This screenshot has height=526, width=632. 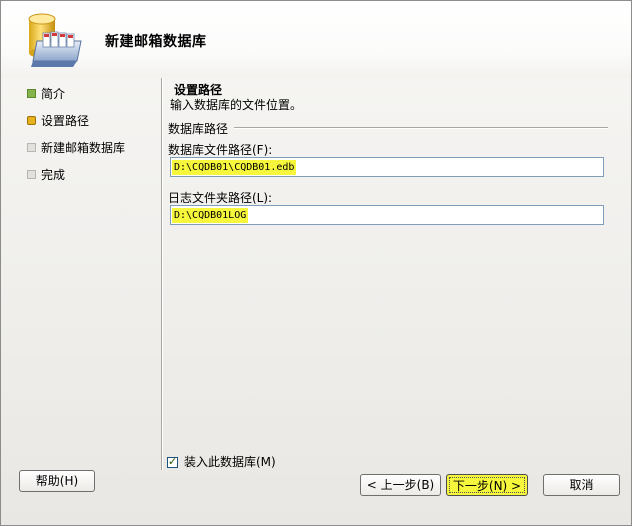 I want to click on wizard-title: 新建邮箱数据库, so click(x=156, y=42).